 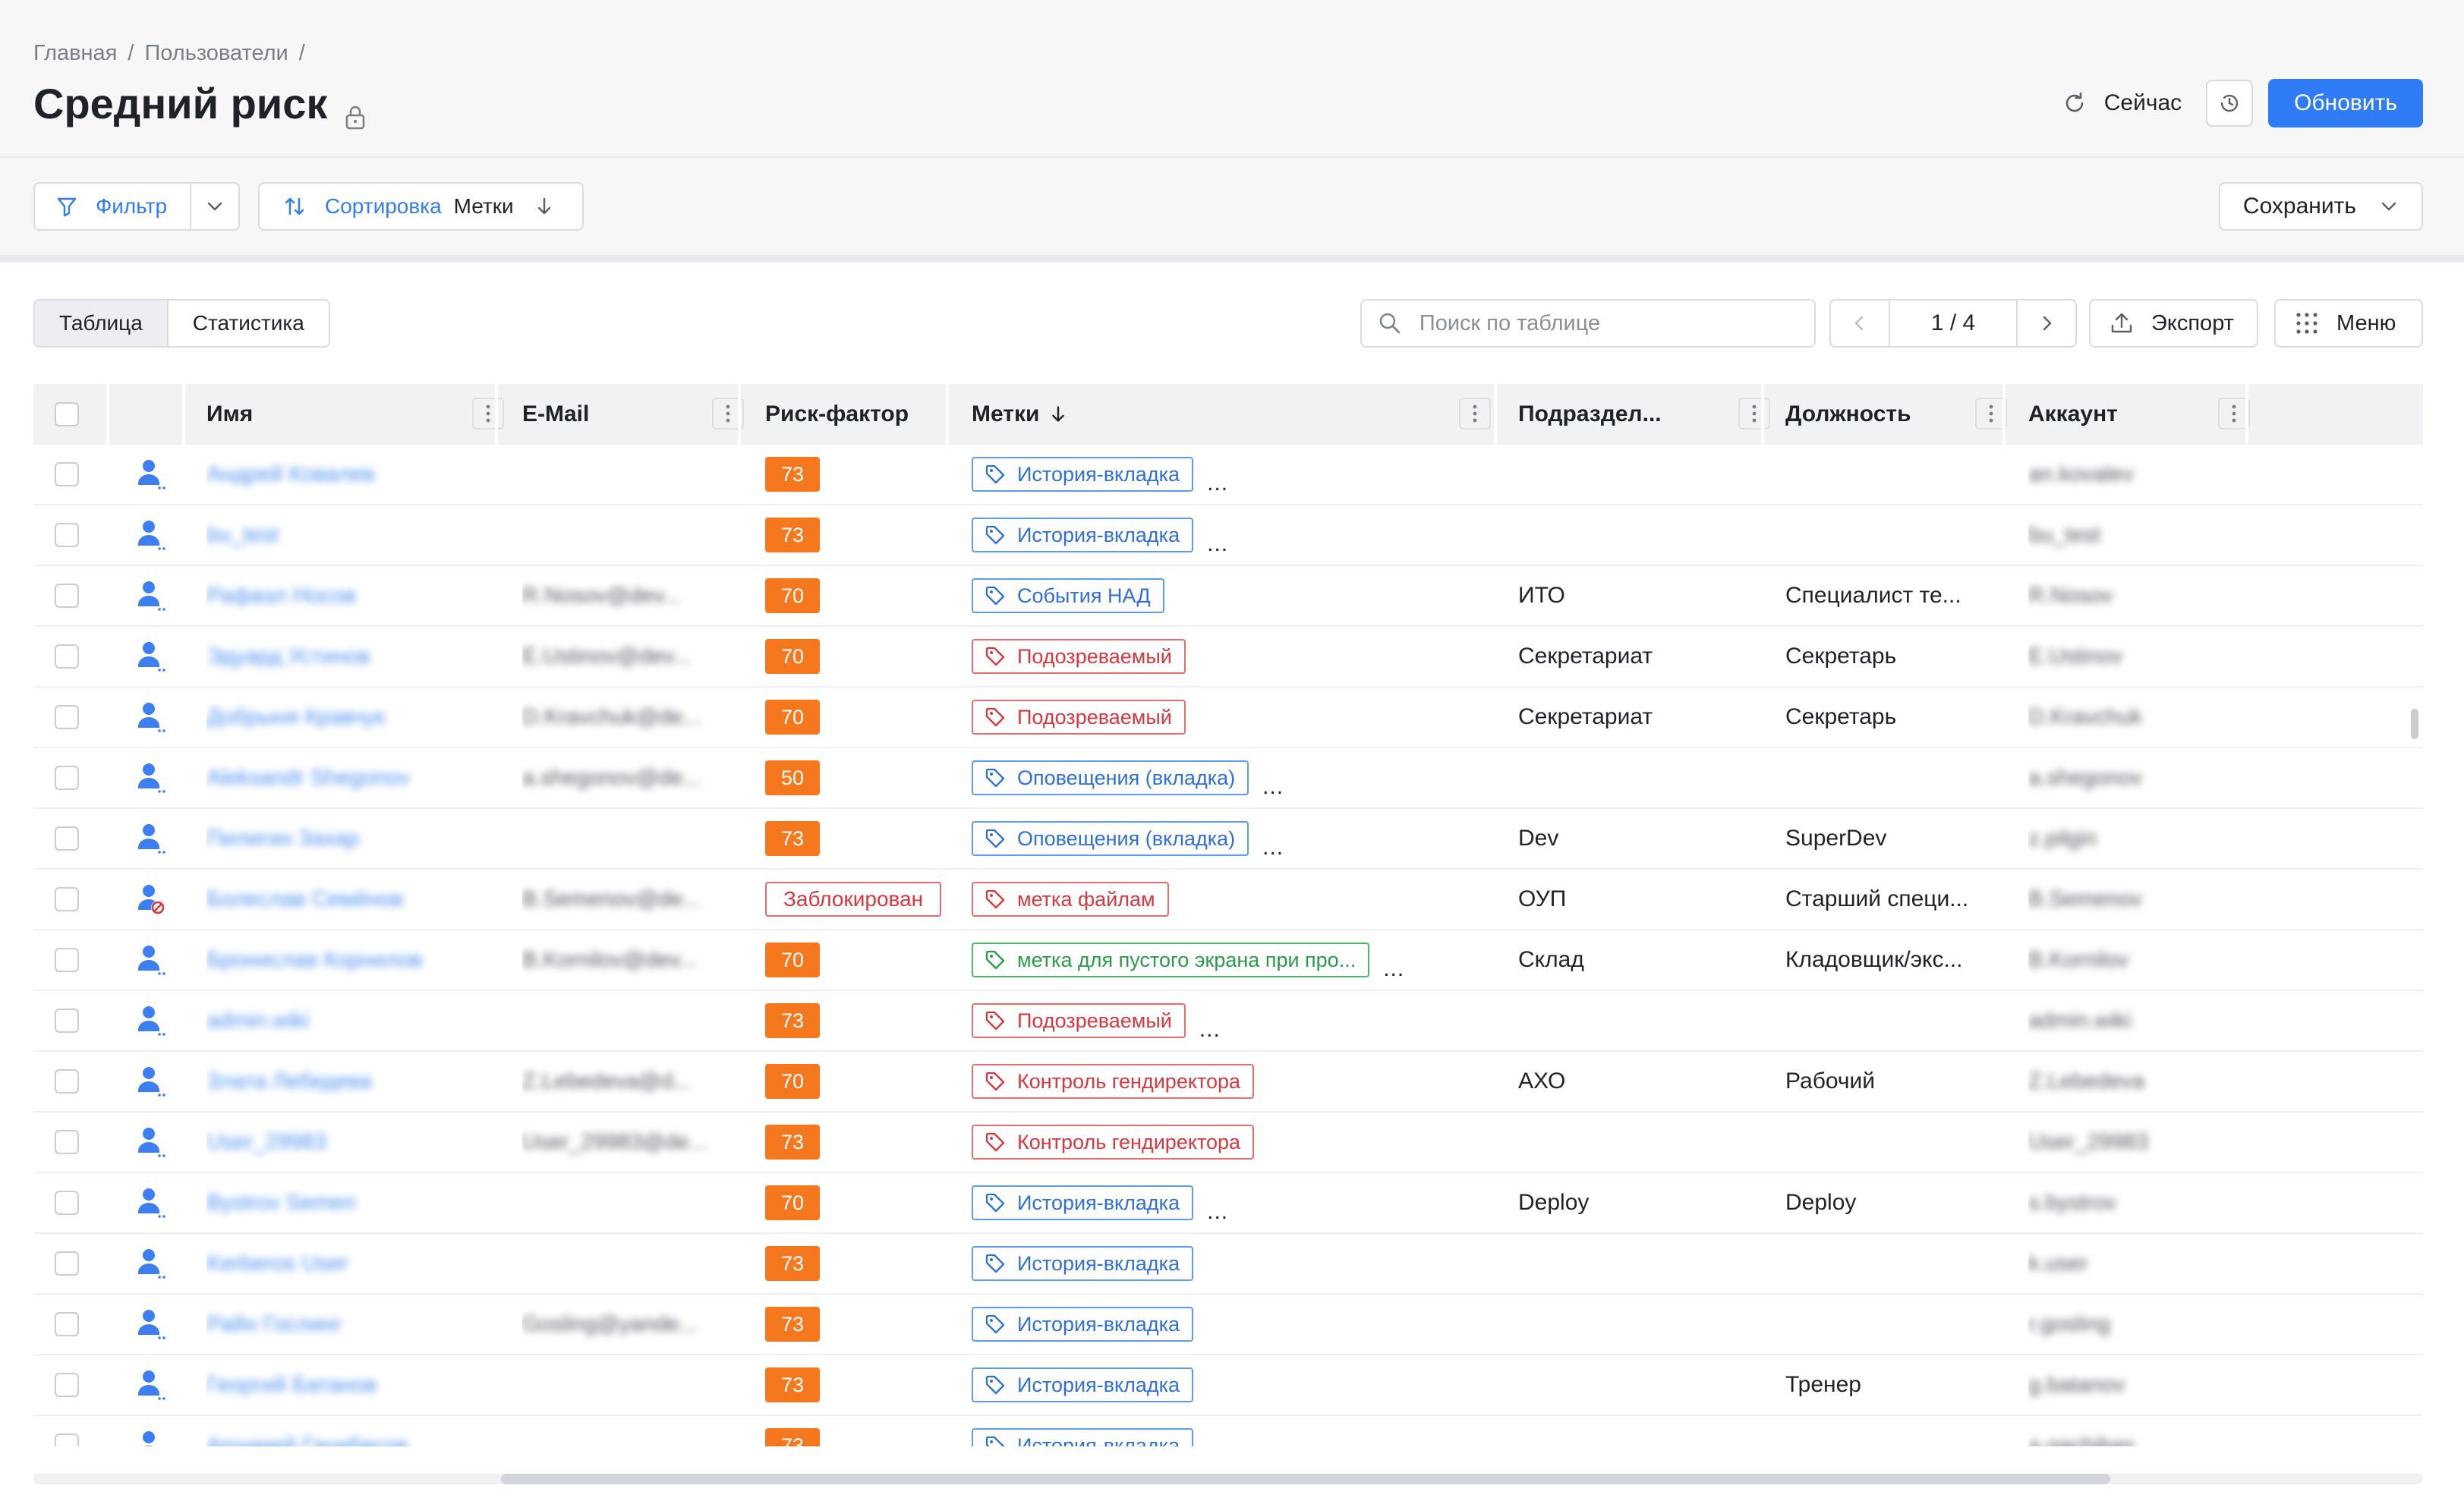 I want to click on name-cell: Пилигин Захар, so click(x=346, y=838).